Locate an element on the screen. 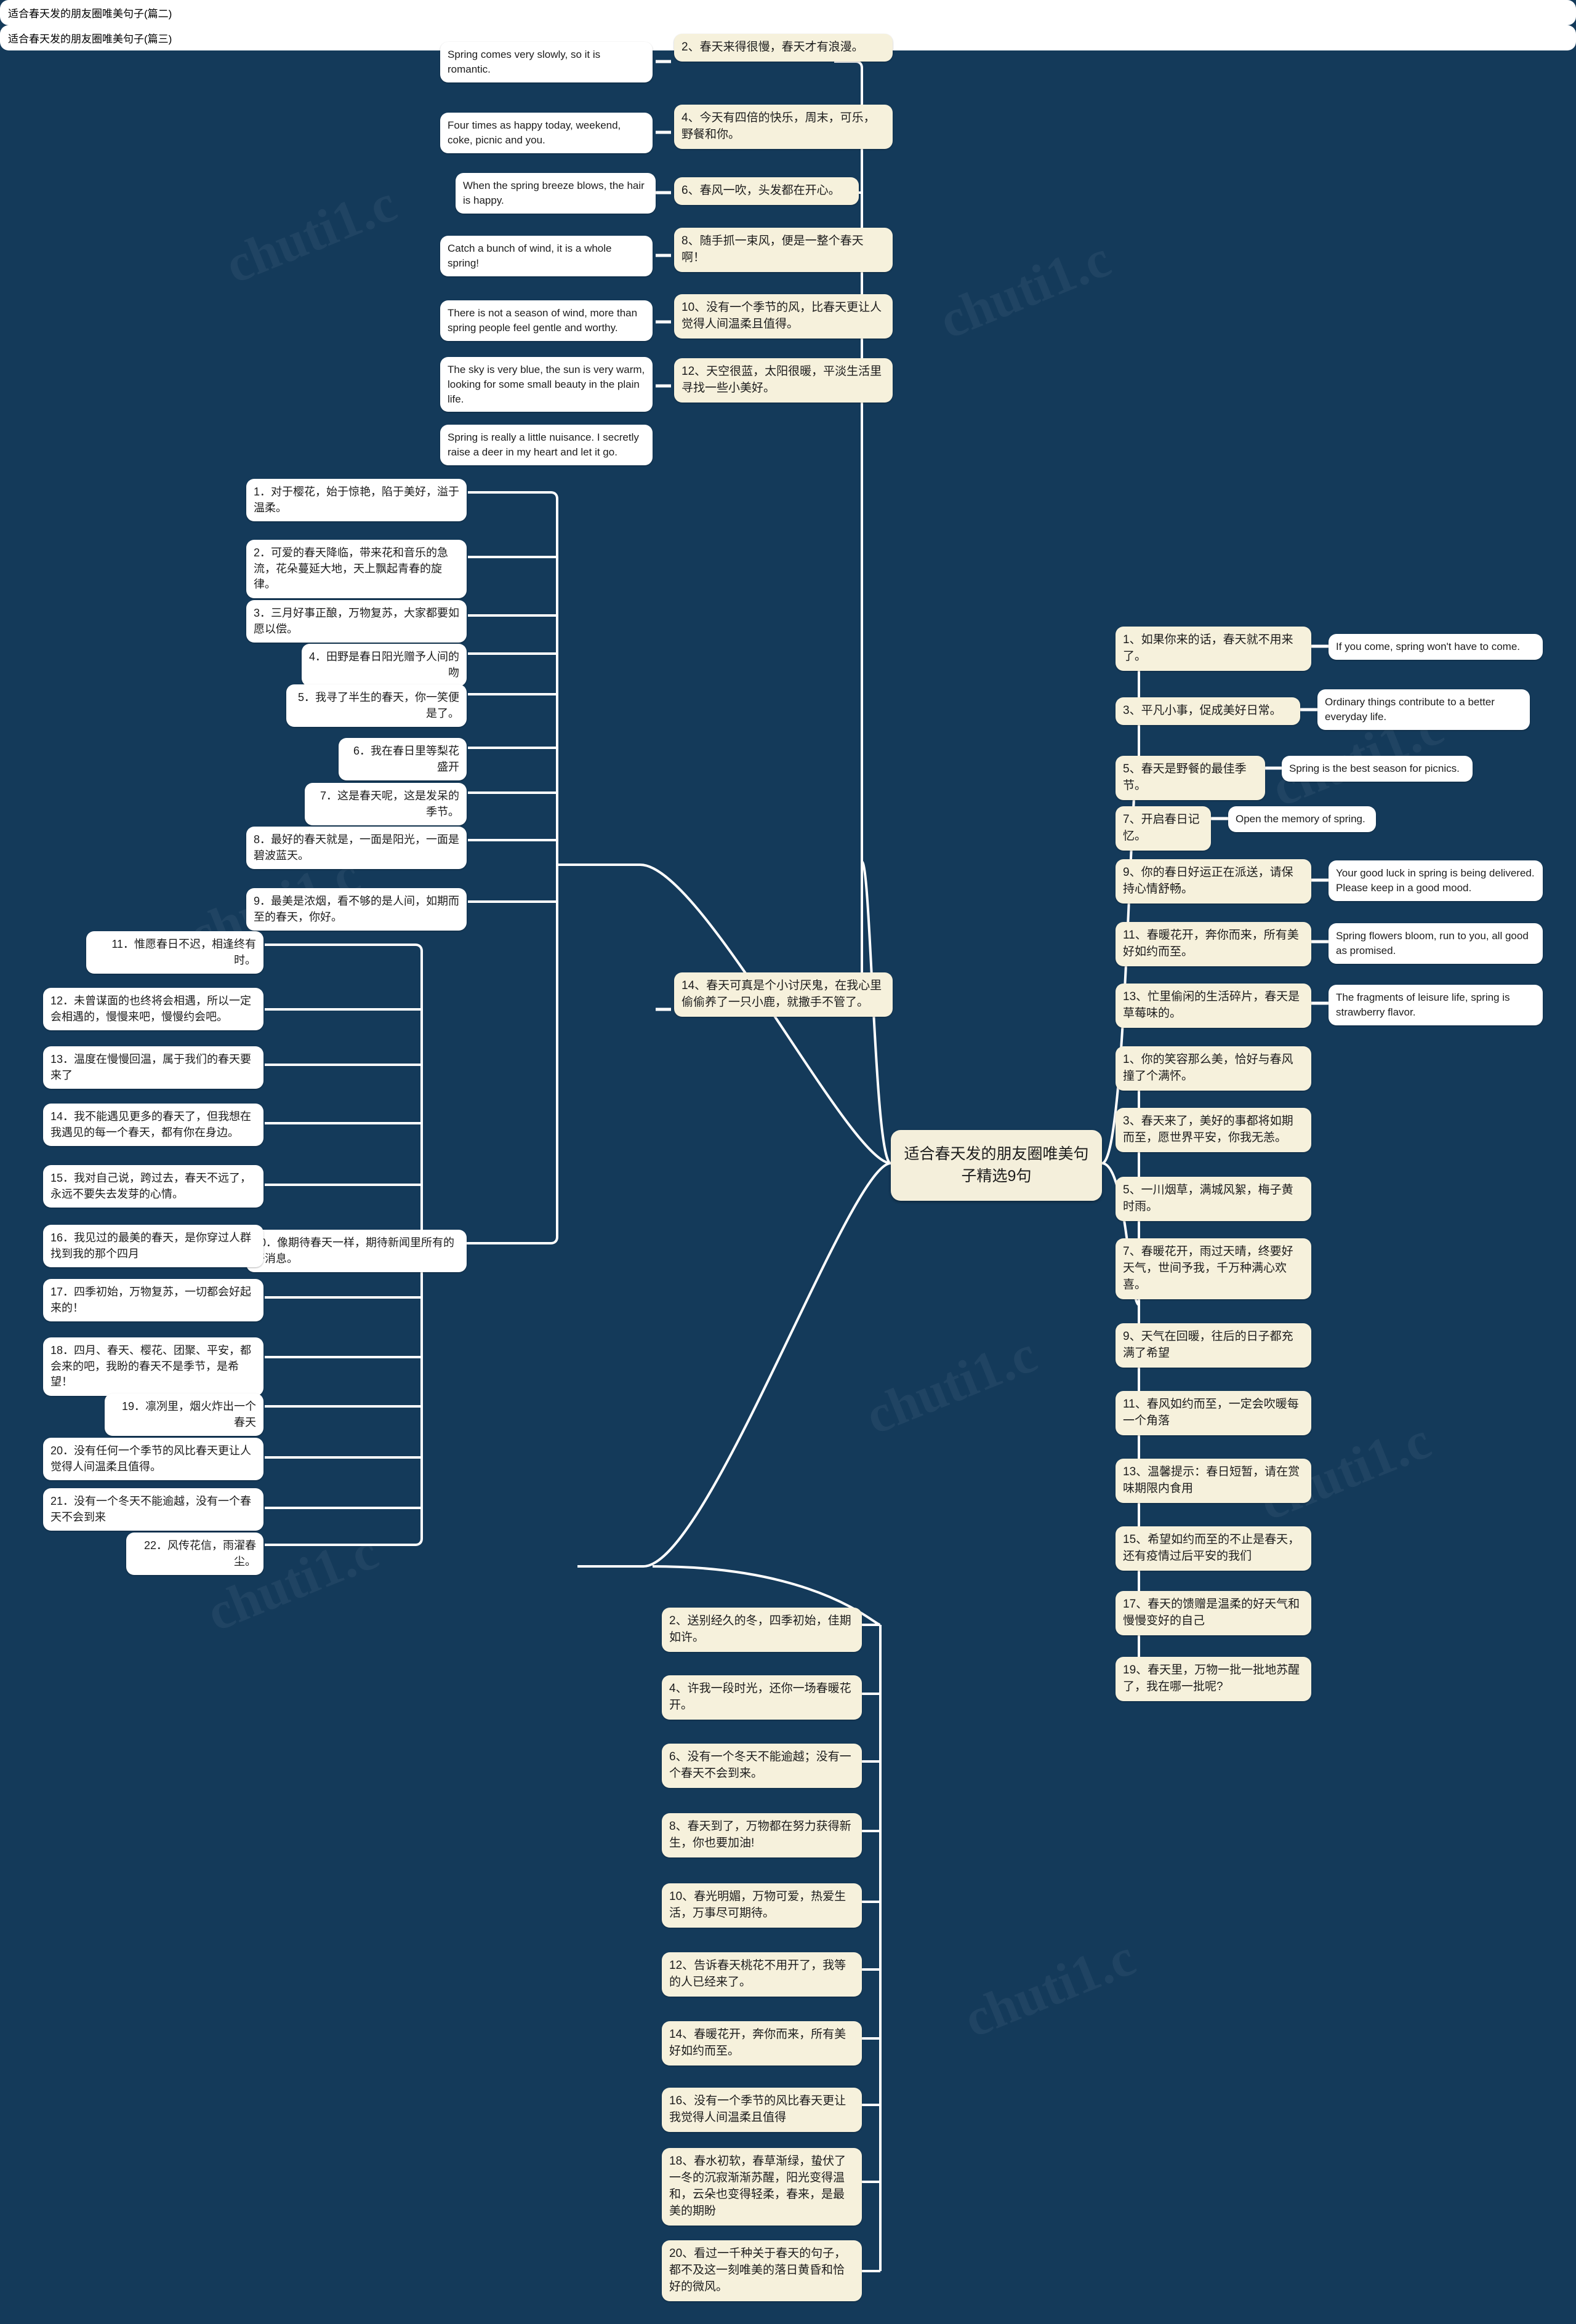 This screenshot has height=2324, width=1576. pian-er-item-12: 12．未曾谋面的也终将会相遇，所以一定会相遇的，慢慢来吧，慢慢约会吧。 is located at coordinates (153, 1009).